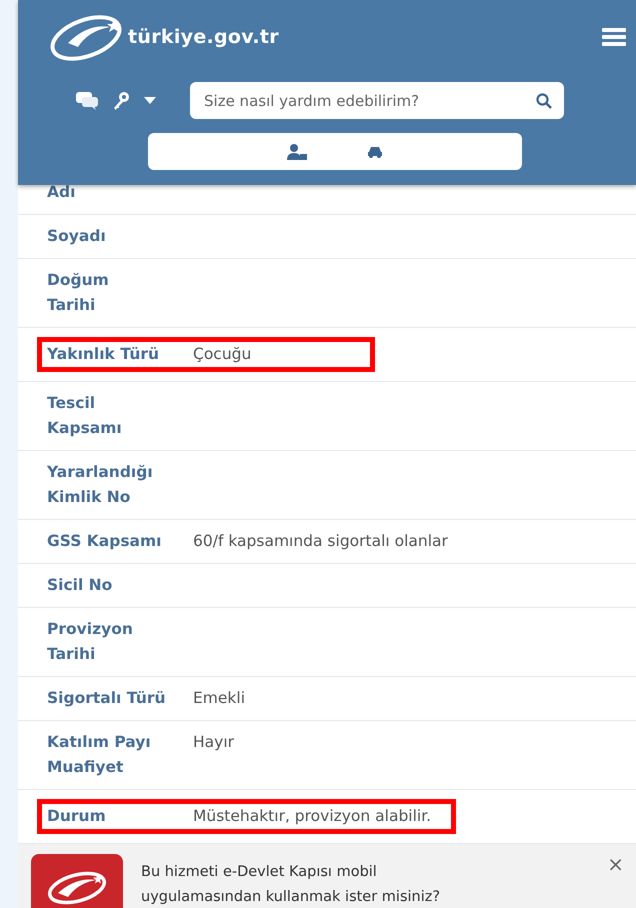  What do you see at coordinates (544, 101) in the screenshot?
I see `search-icon` at bounding box center [544, 101].